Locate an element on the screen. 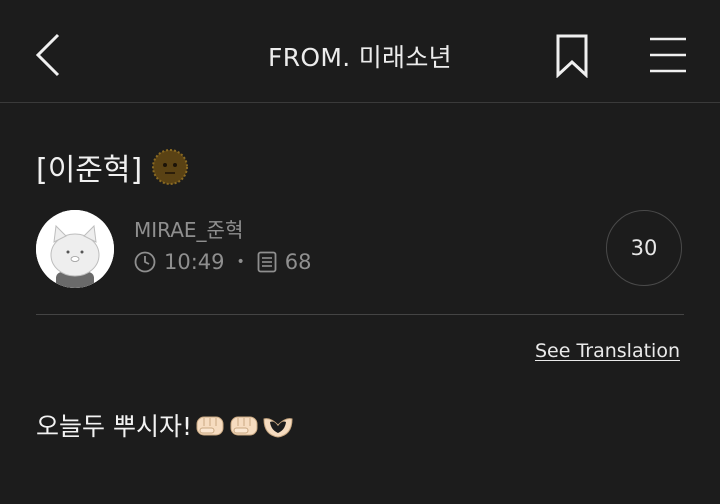  menu-button is located at coordinates (668, 55).